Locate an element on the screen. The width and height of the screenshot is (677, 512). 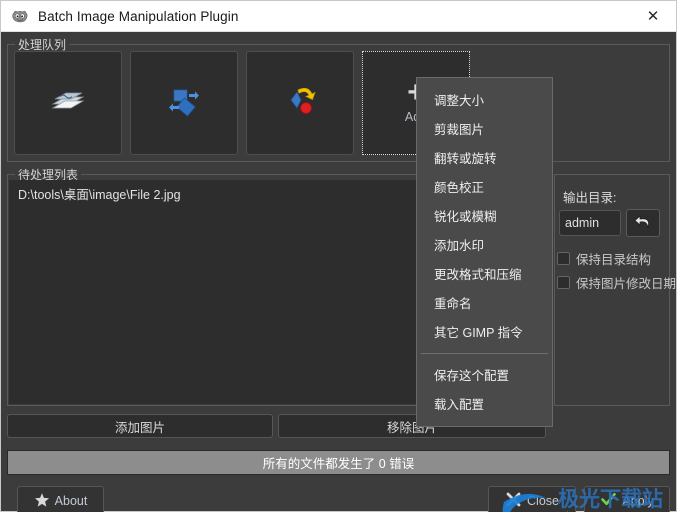
flatten-layers-icon is located at coordinates (68, 103).